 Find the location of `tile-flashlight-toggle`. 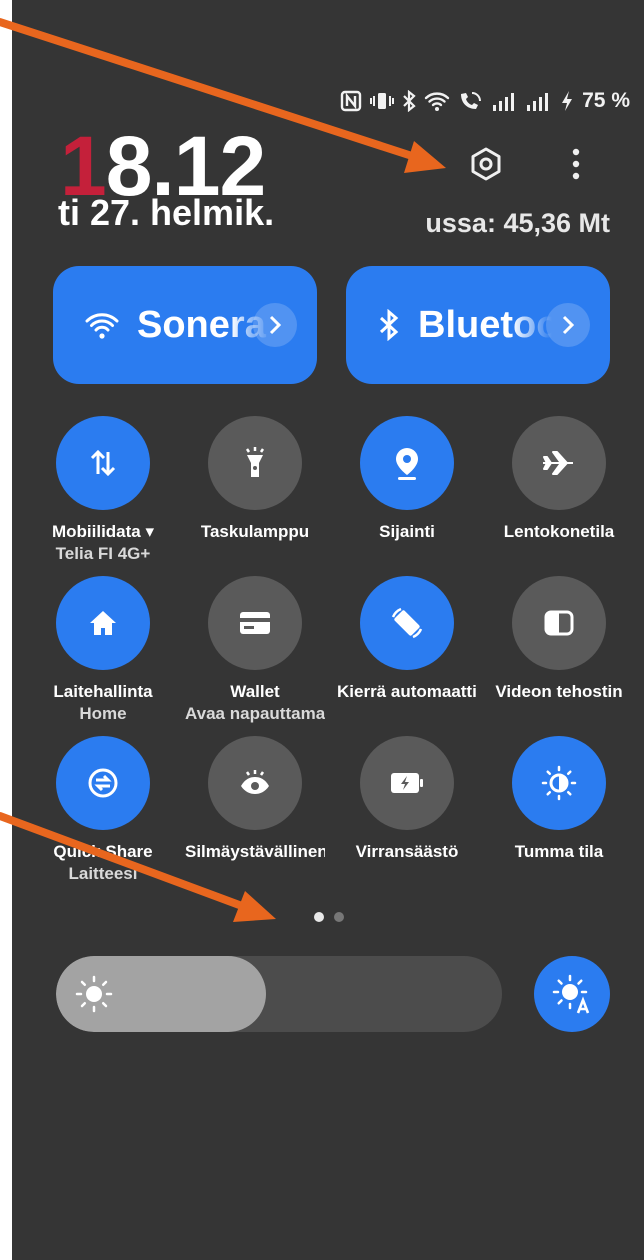

tile-flashlight-toggle is located at coordinates (255, 463).